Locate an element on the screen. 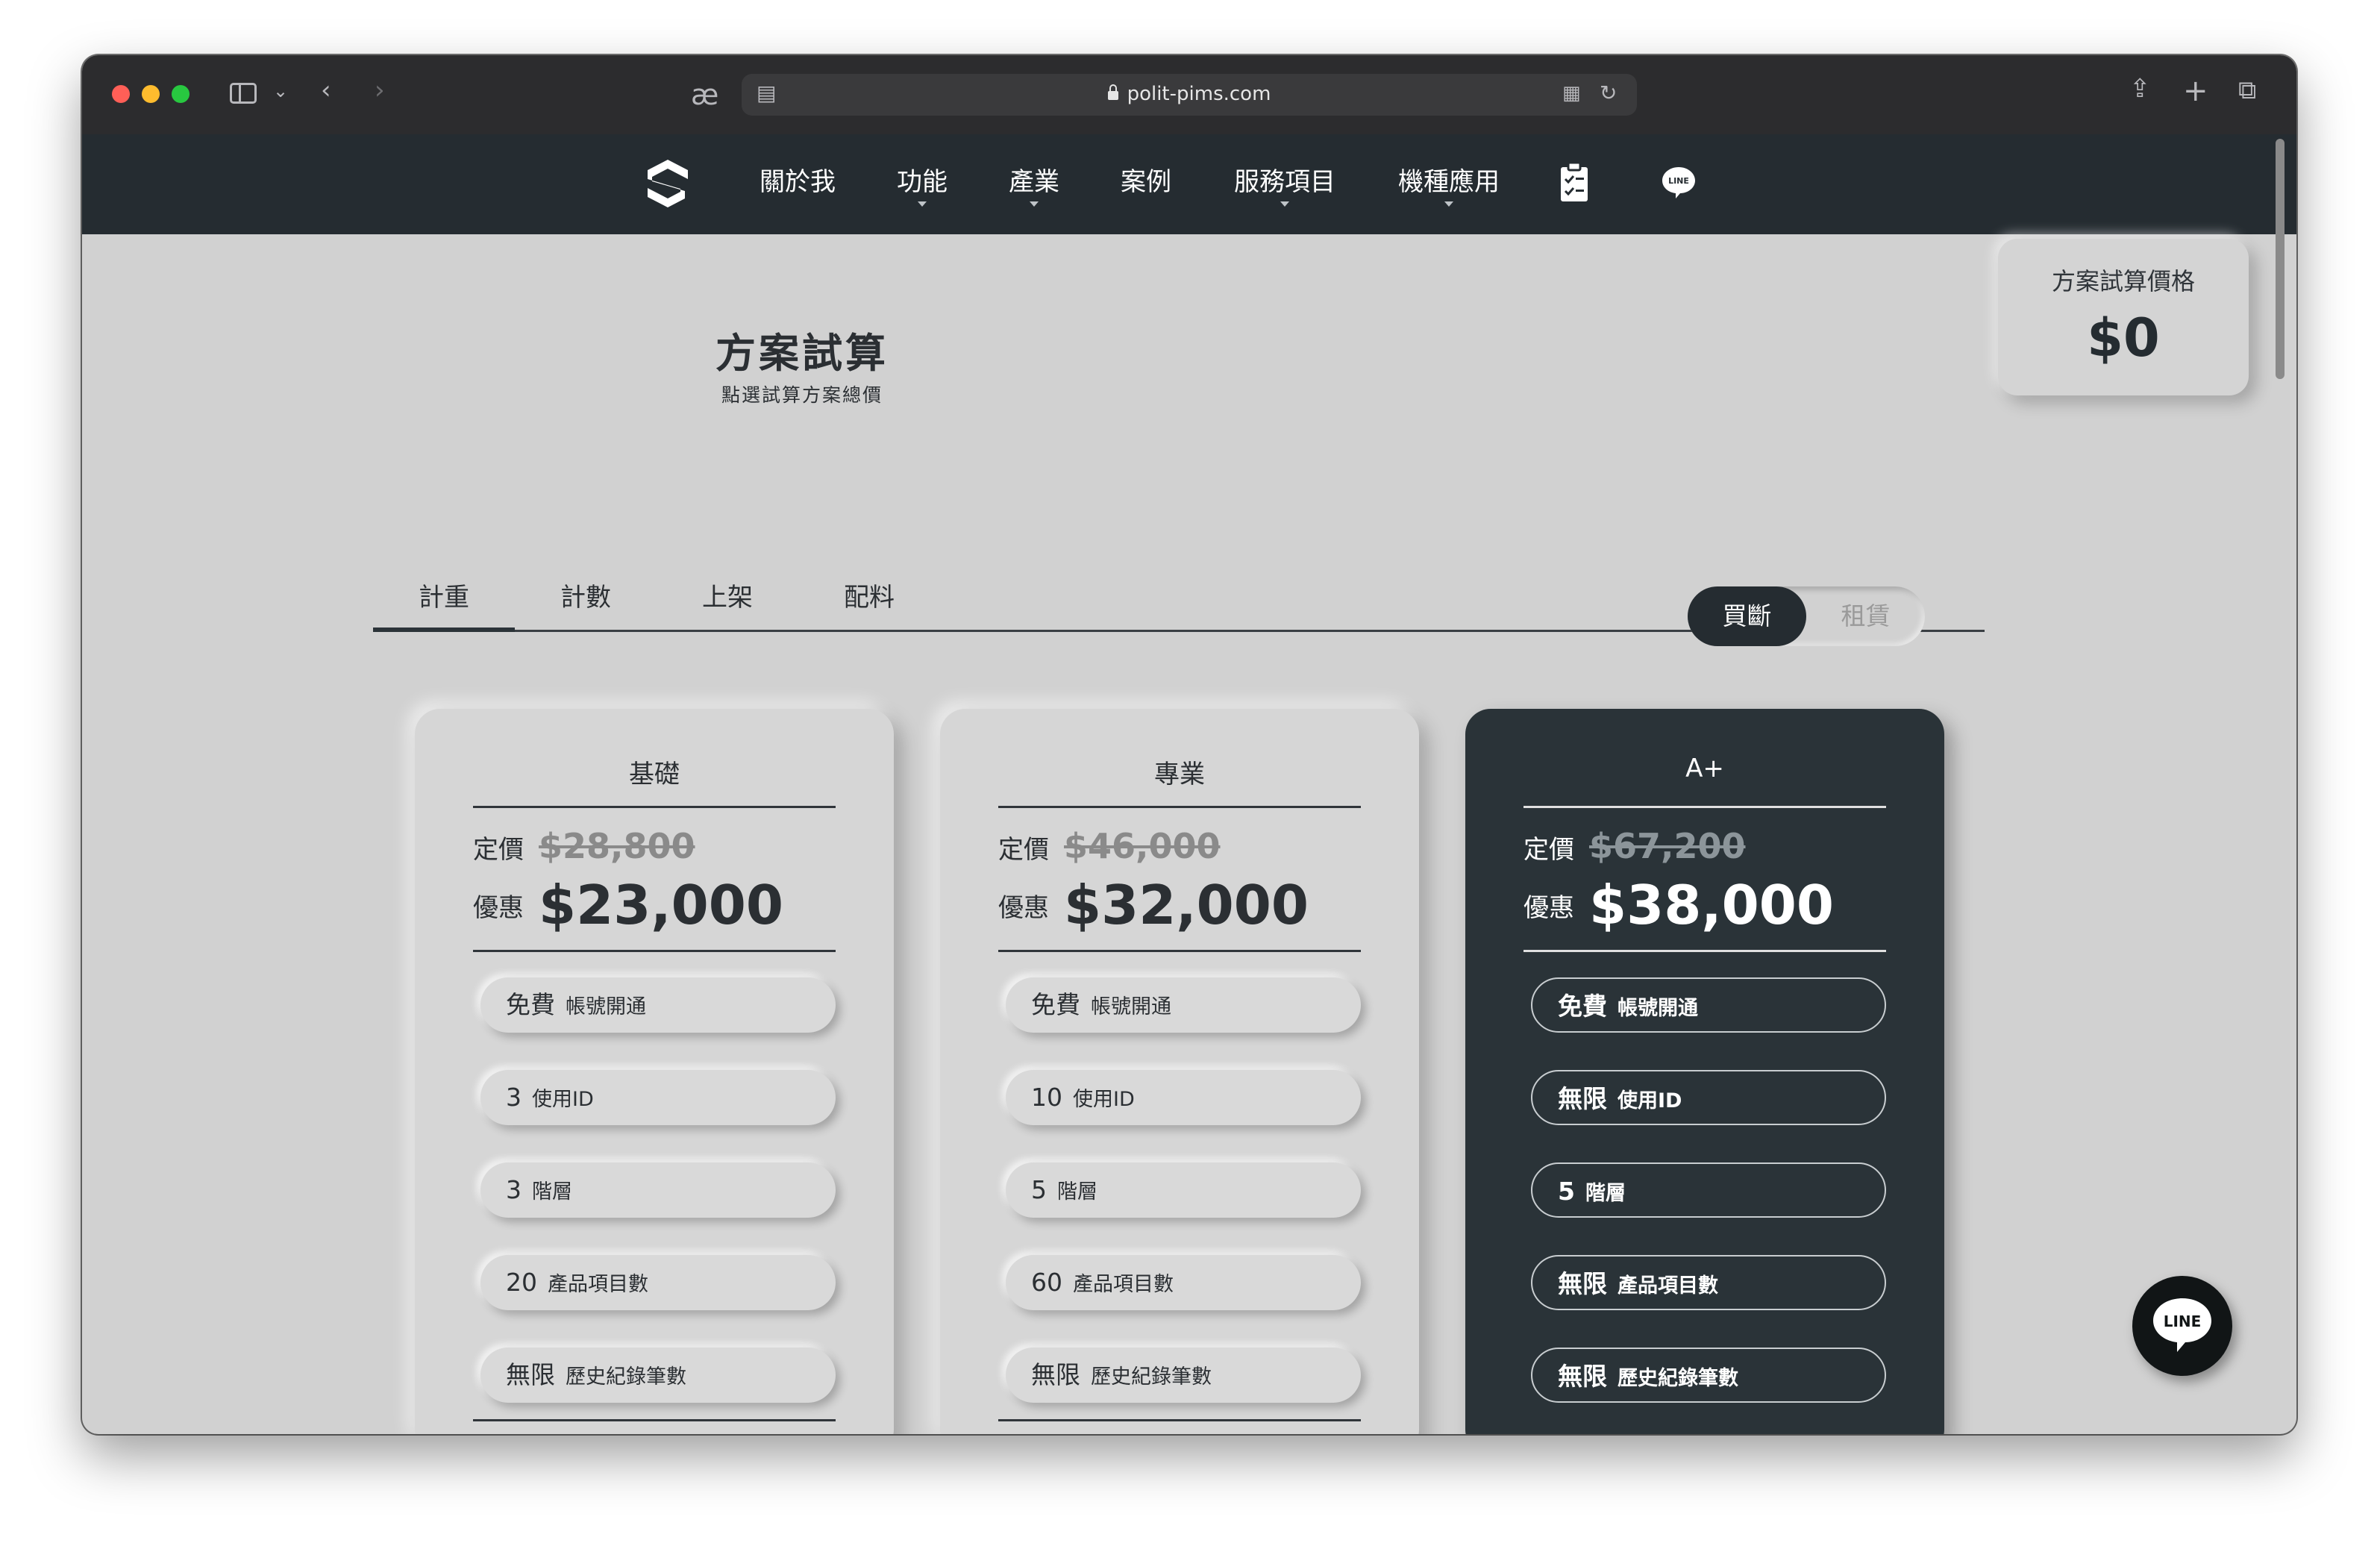 This screenshot has height=1546, width=2380. feature-item: 20 產品項目數 is located at coordinates (658, 1282).